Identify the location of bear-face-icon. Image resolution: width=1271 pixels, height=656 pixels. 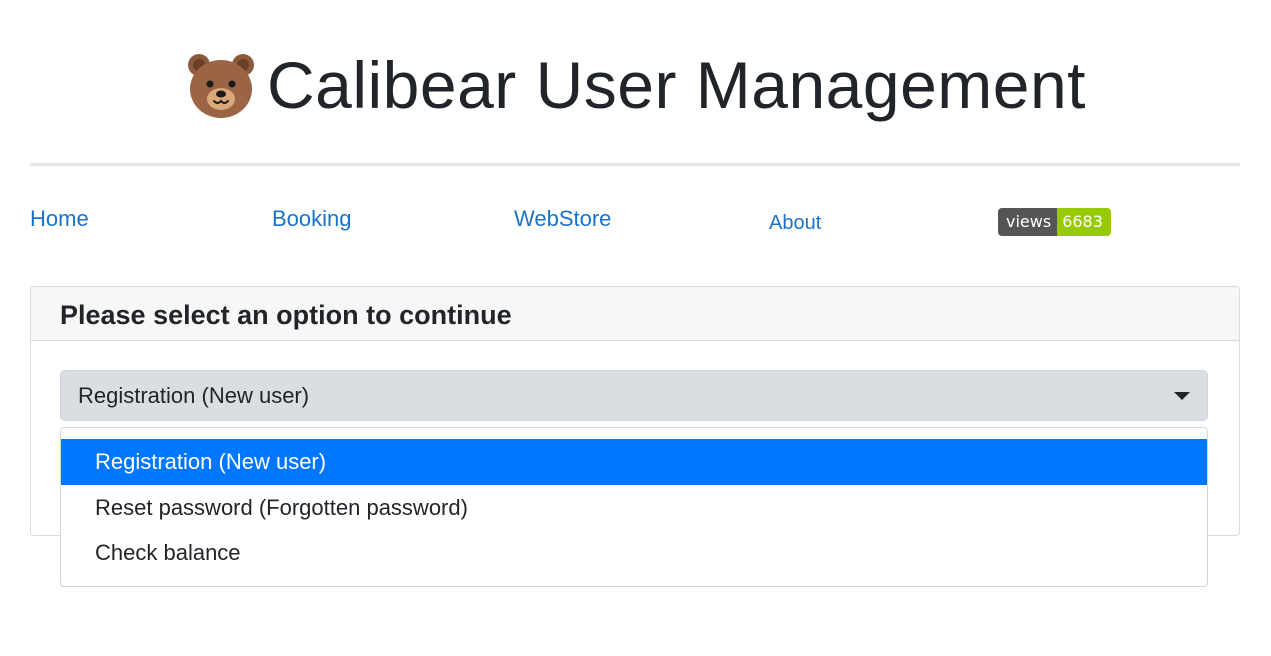
(220, 86).